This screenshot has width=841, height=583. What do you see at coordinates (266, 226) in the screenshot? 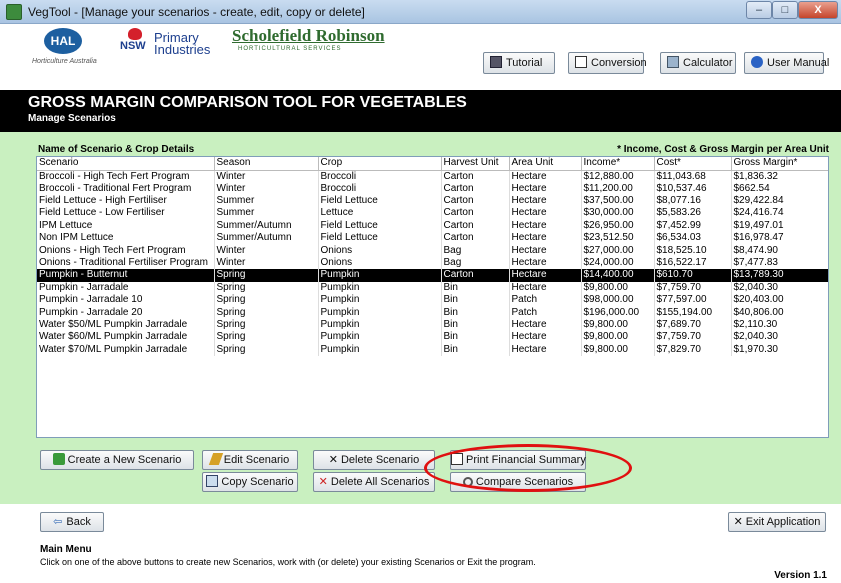
I see `table-cell: Summer/Autumn` at bounding box center [266, 226].